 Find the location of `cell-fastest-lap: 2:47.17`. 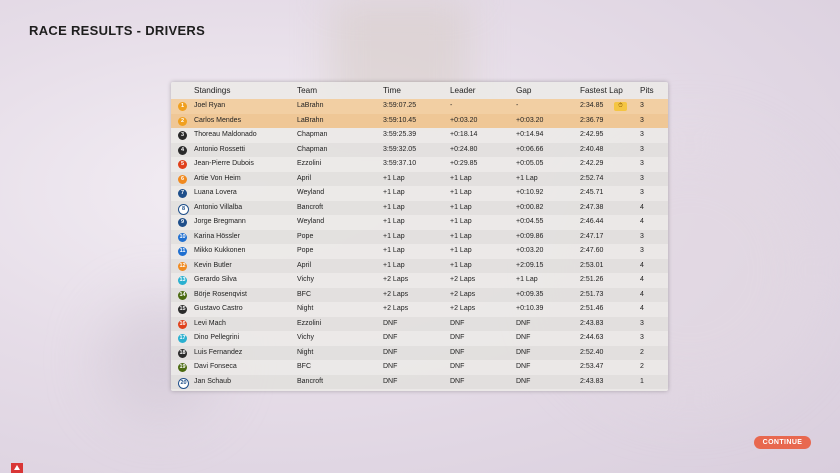

cell-fastest-lap: 2:47.17 is located at coordinates (592, 236).